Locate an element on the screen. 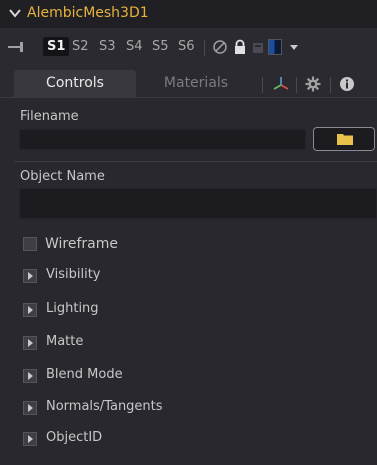  section-blend-mode: Blend Mode is located at coordinates (173, 376).